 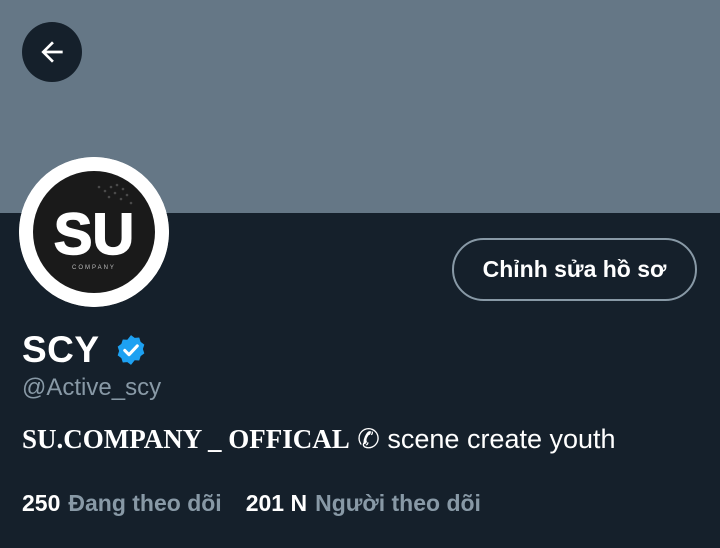 I want to click on arrow-left-icon, so click(x=52, y=52).